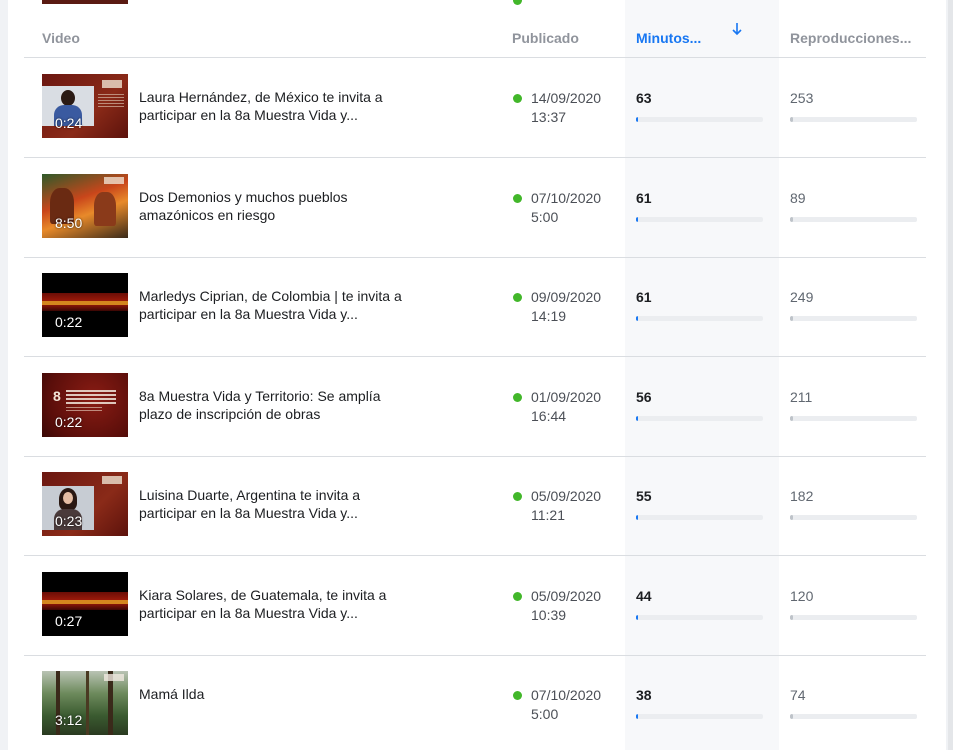 The image size is (953, 750). I want to click on video-thumbnail, so click(85, 2).